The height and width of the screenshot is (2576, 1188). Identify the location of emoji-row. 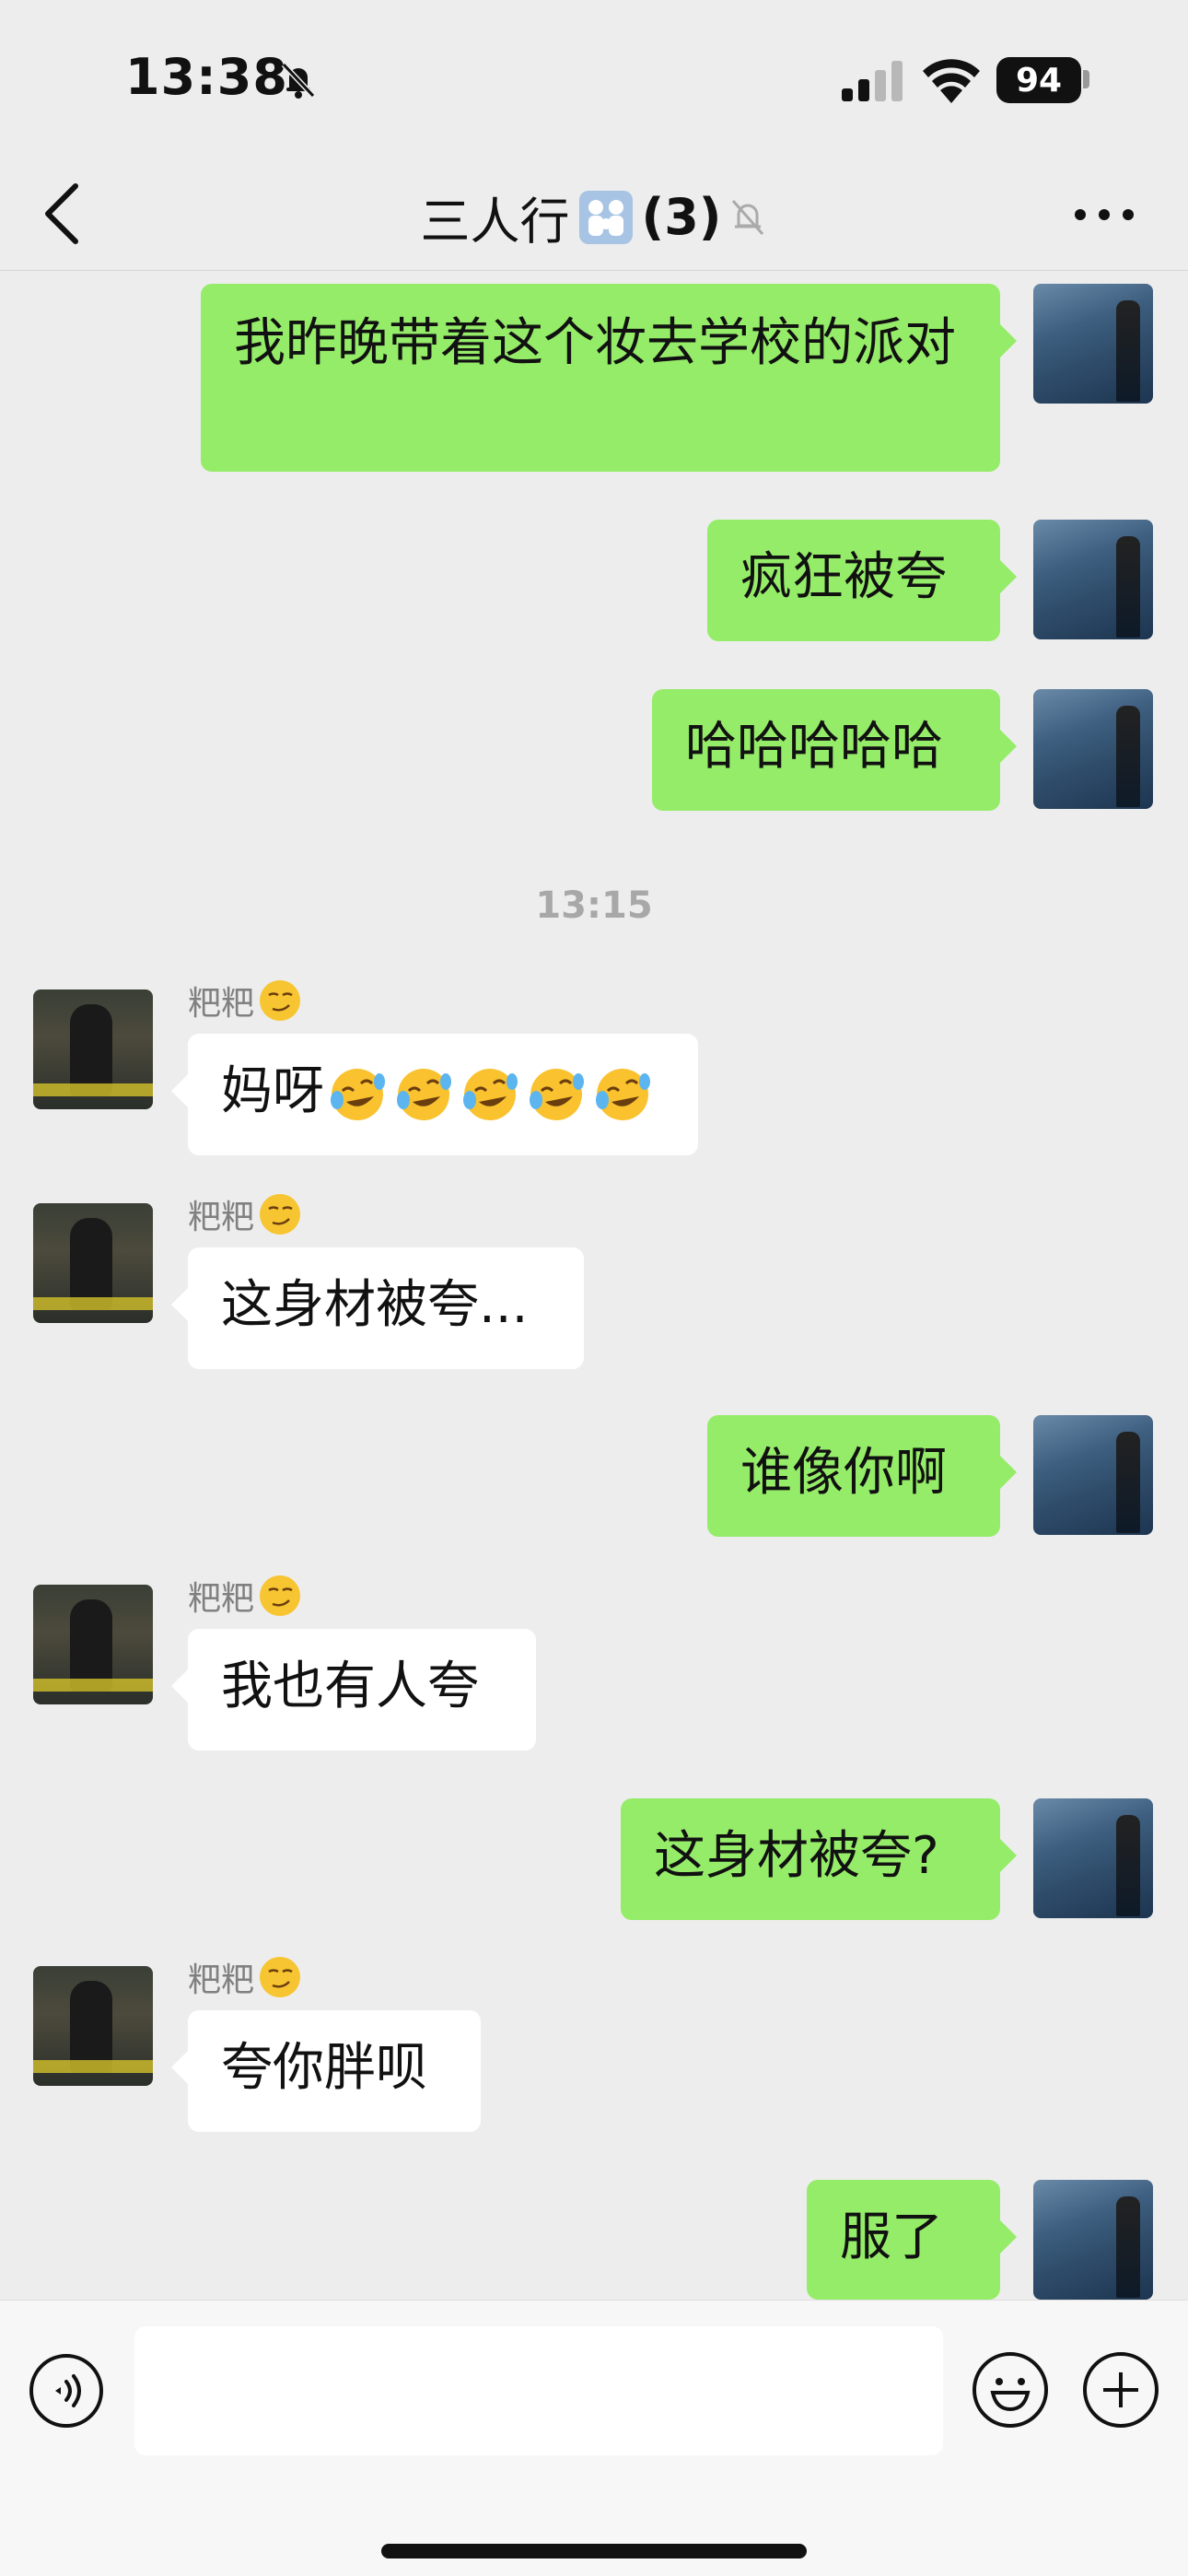
(490, 1094).